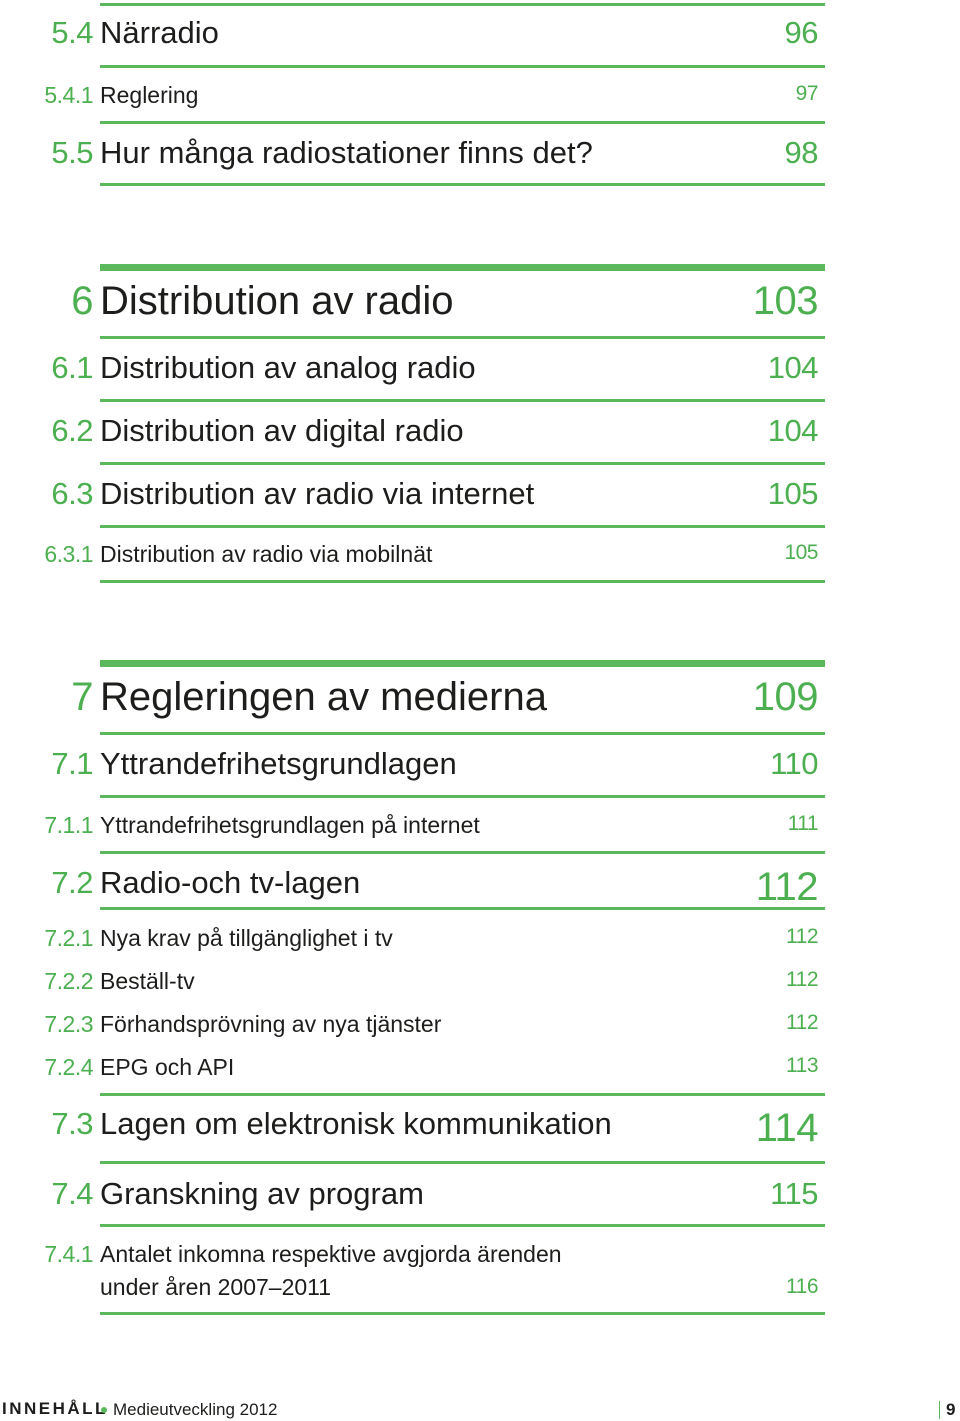 The height and width of the screenshot is (1421, 960). I want to click on chapter-title: Regleringen av medierna, so click(323, 697).